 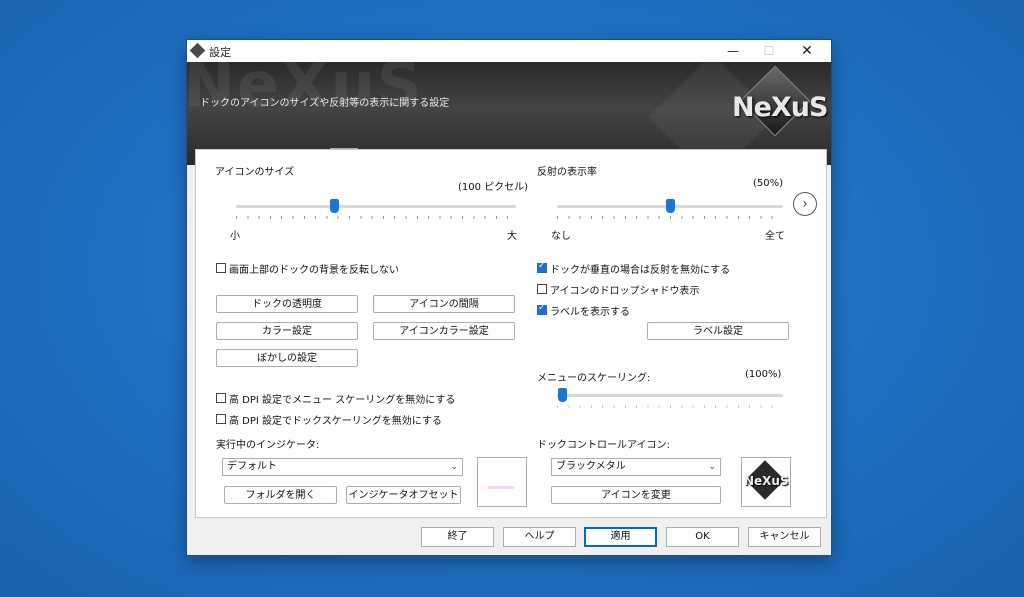 I want to click on dock-control-select: ブラックメタル ⌄, so click(x=636, y=467).